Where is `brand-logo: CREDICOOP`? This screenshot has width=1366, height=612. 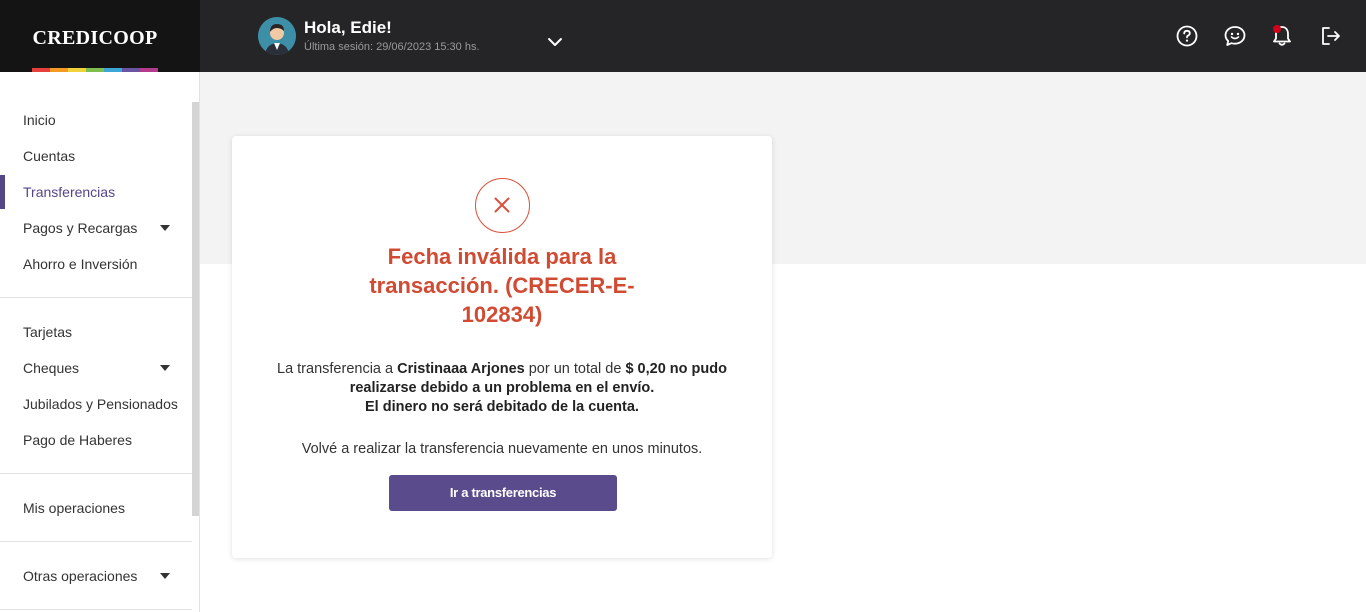
brand-logo: CREDICOOP is located at coordinates (100, 36).